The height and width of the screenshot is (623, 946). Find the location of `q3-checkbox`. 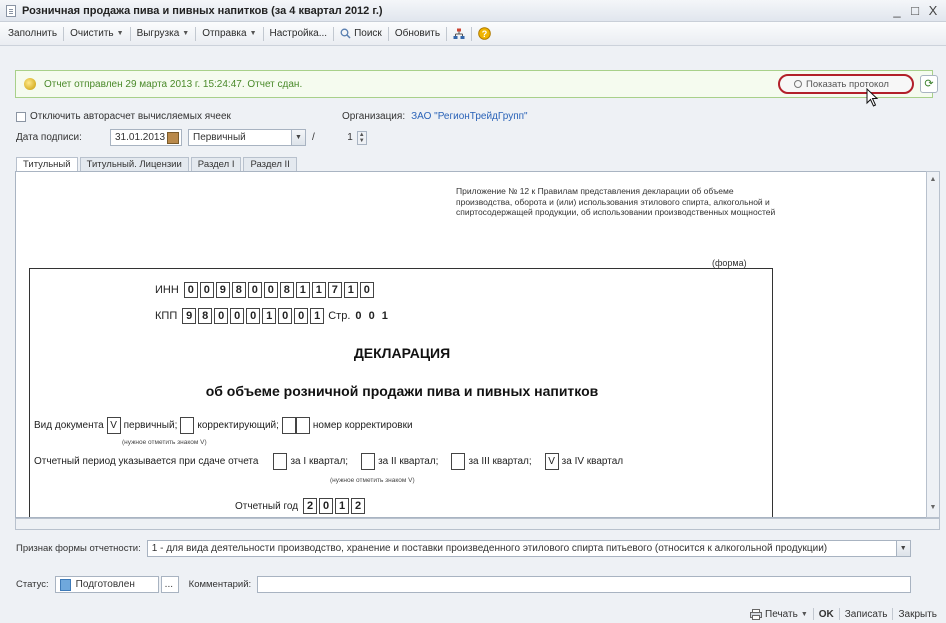

q3-checkbox is located at coordinates (458, 461).